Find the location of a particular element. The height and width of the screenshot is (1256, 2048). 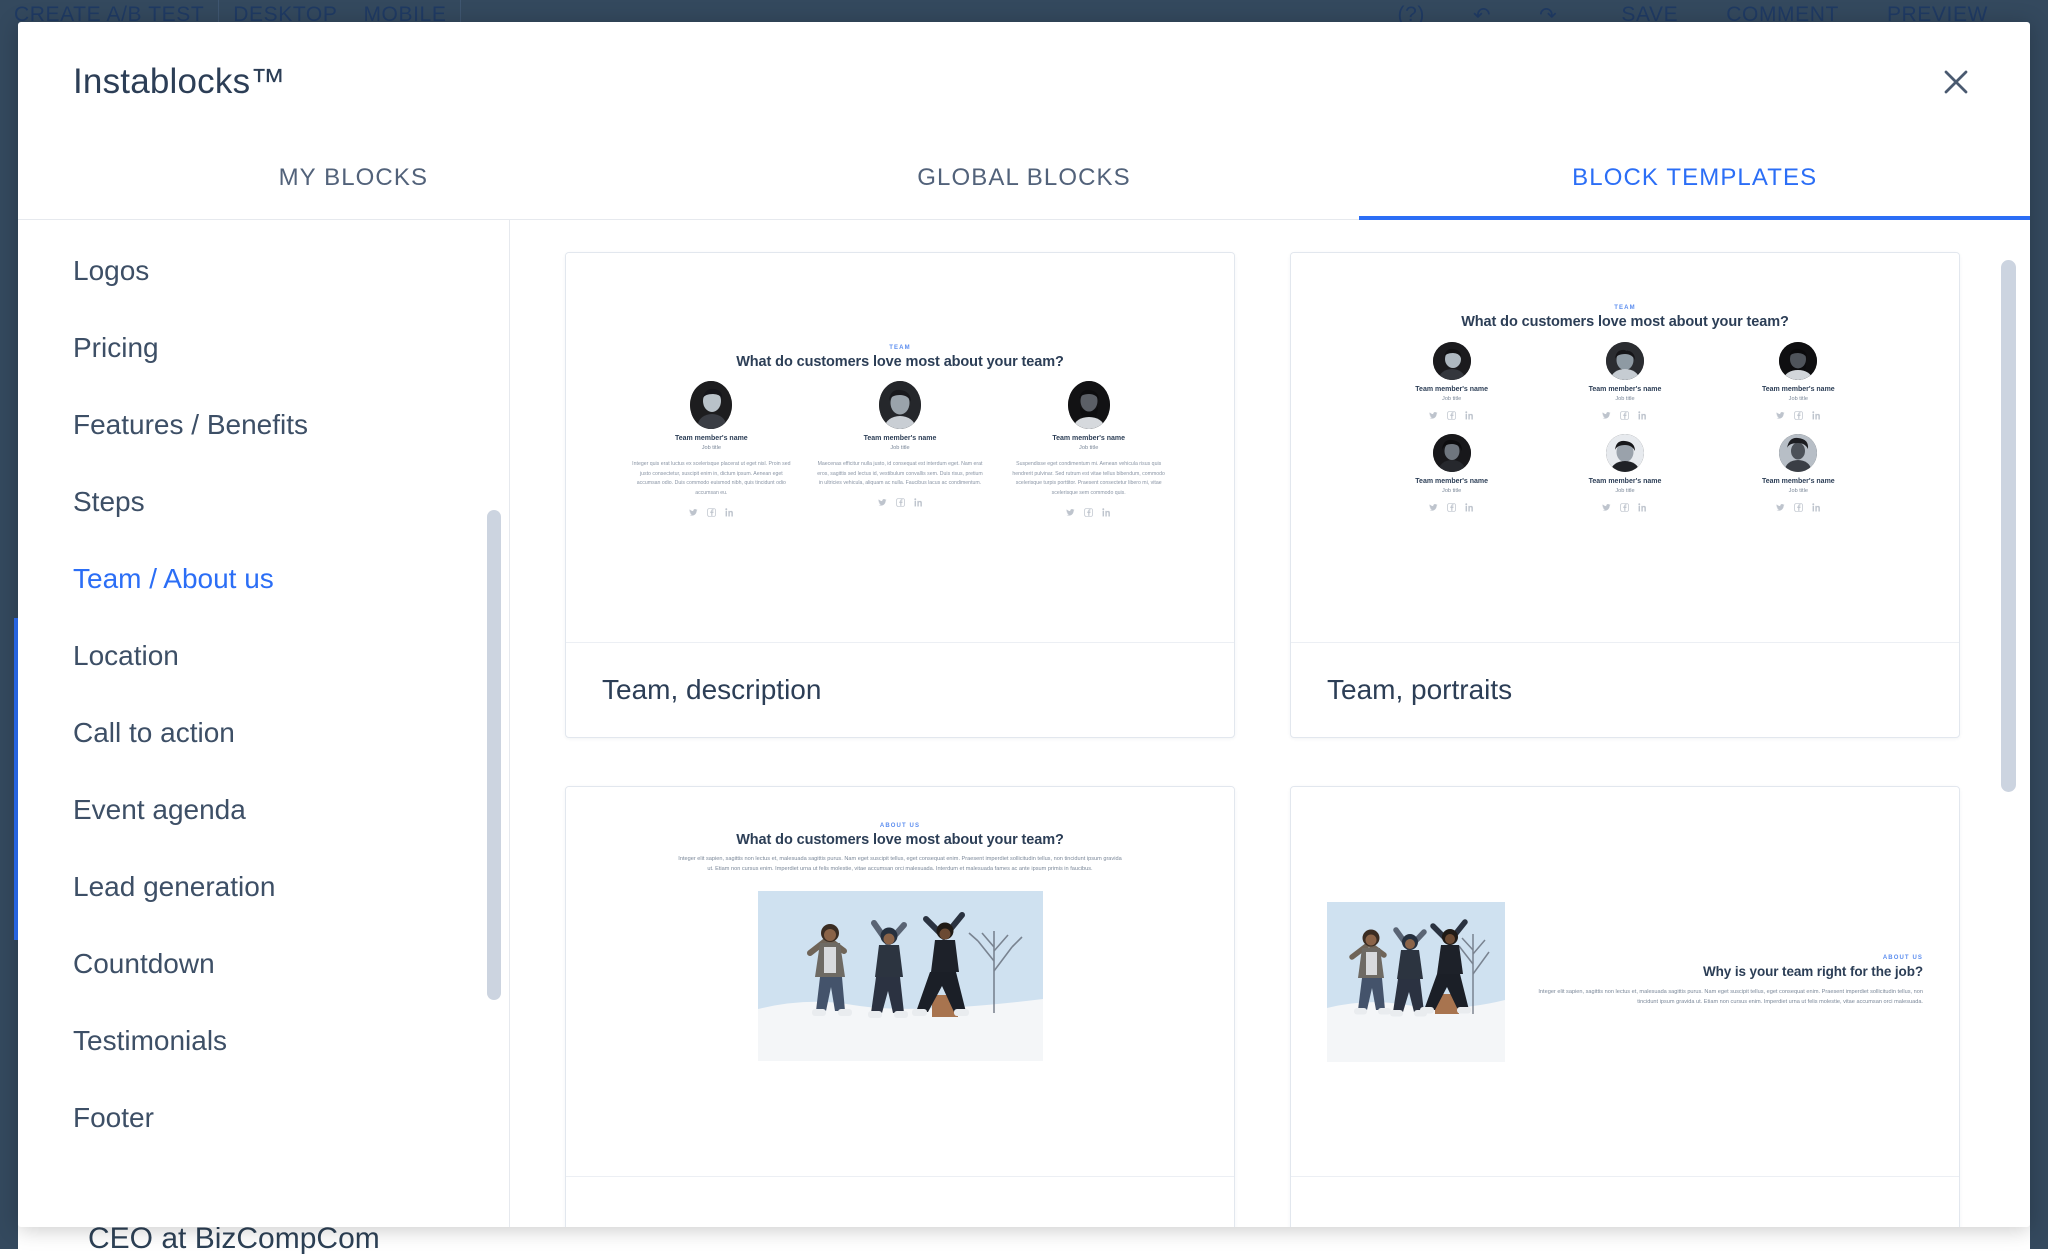

template-grid-scrollbar-thumb is located at coordinates (2008, 526).